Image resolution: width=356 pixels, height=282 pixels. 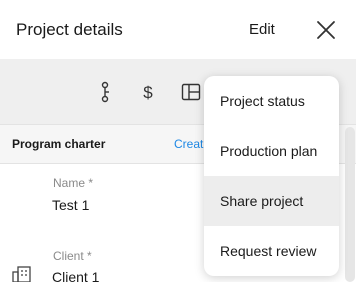 What do you see at coordinates (70, 205) in the screenshot?
I see `name-field-value: Test 1` at bounding box center [70, 205].